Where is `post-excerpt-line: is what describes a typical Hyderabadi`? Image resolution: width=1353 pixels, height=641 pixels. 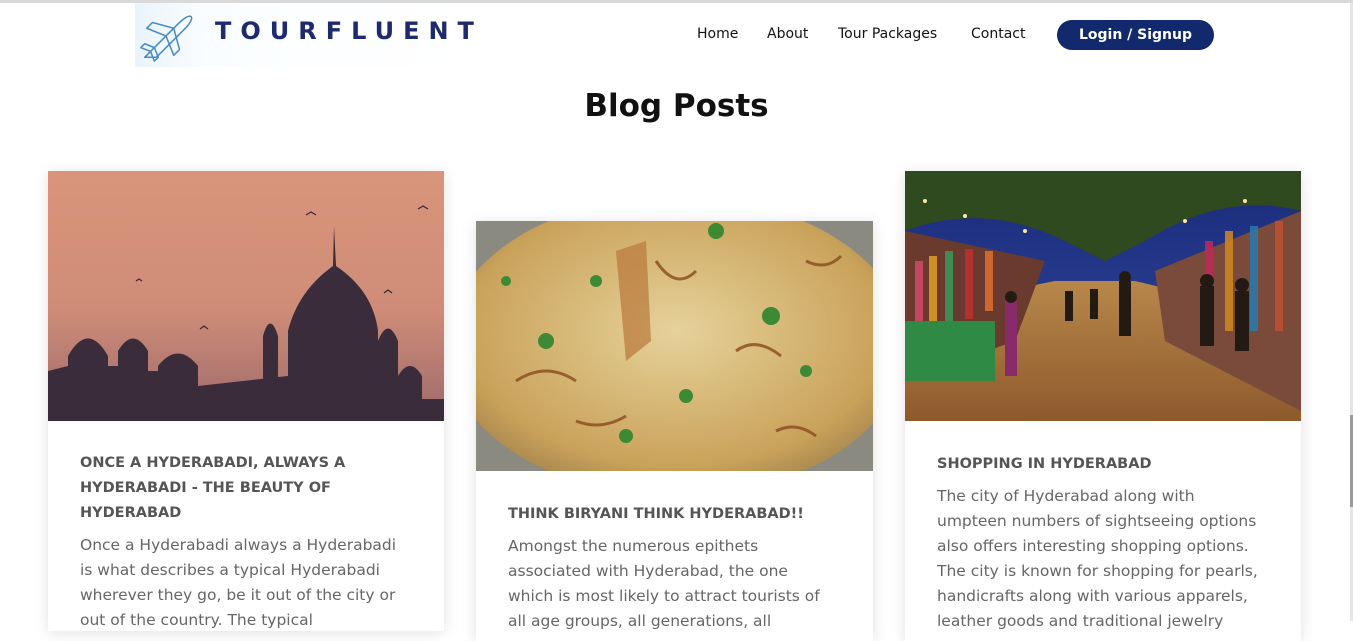 post-excerpt-line: is what describes a typical Hyderabadi is located at coordinates (230, 570).